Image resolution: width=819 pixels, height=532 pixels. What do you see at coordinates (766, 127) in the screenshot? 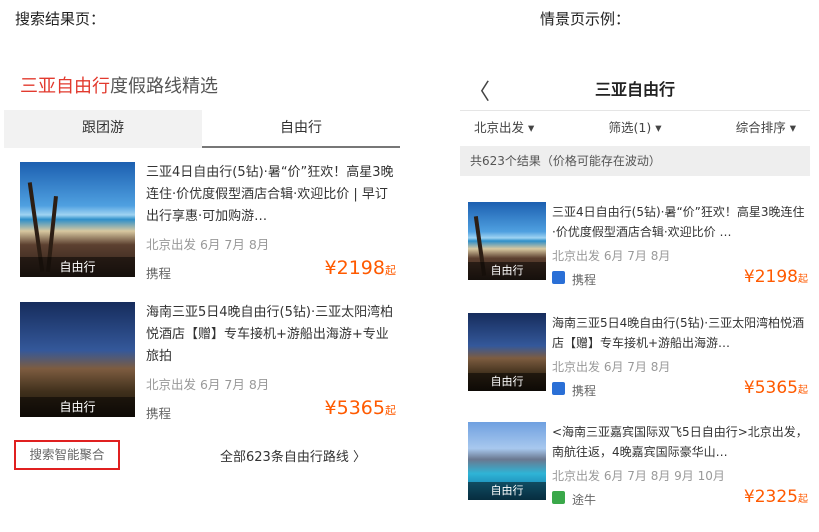
I see `sort-dropdown: 综合排序 ▾` at bounding box center [766, 127].